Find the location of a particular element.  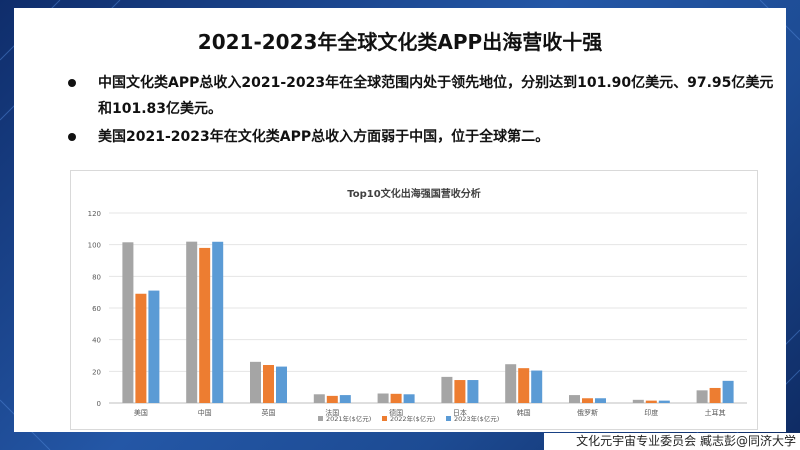

x-tick-label: 俄罗斯 is located at coordinates (587, 412).